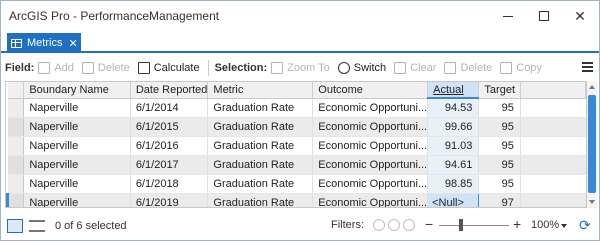 Image resolution: width=600 pixels, height=241 pixels. I want to click on add-field-button: Add, so click(56, 68).